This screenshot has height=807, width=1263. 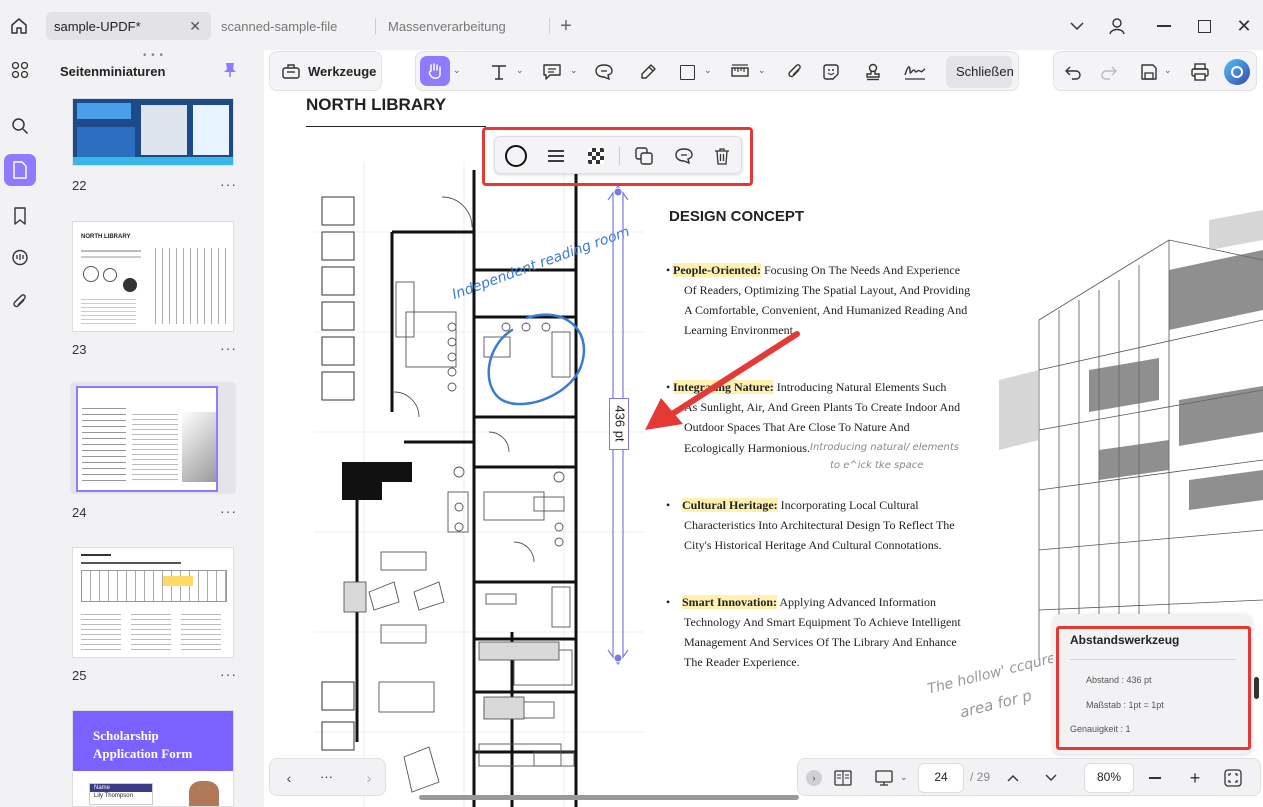 I want to click on border-color-icon, so click(x=516, y=156).